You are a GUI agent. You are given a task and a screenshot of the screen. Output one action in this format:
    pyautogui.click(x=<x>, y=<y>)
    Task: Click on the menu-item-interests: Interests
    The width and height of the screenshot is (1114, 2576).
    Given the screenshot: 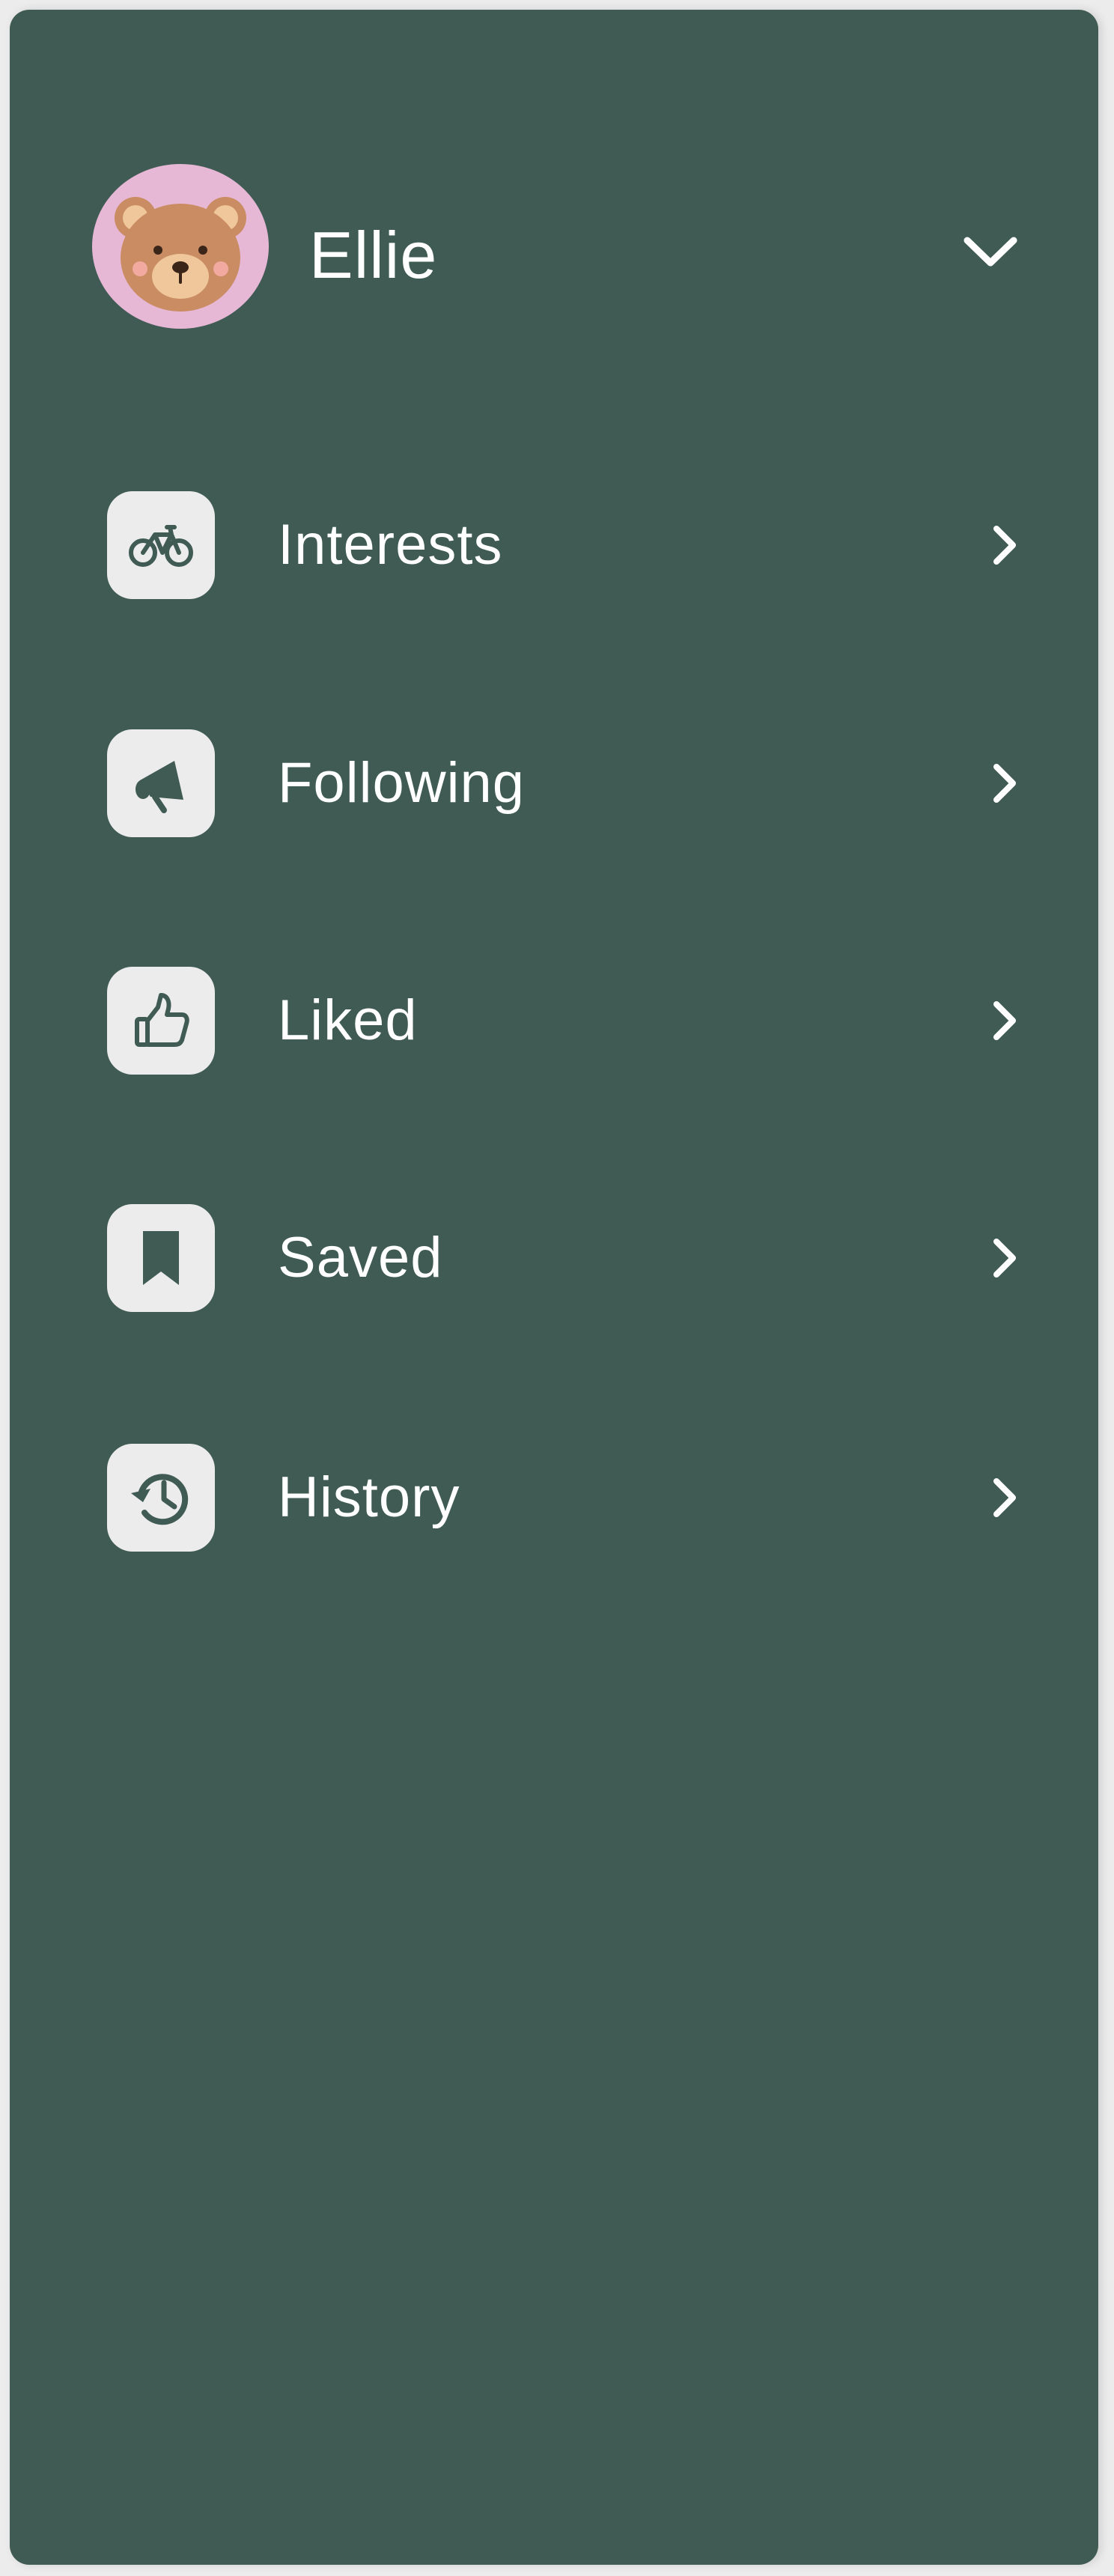 What is the action you would take?
    pyautogui.click(x=554, y=545)
    